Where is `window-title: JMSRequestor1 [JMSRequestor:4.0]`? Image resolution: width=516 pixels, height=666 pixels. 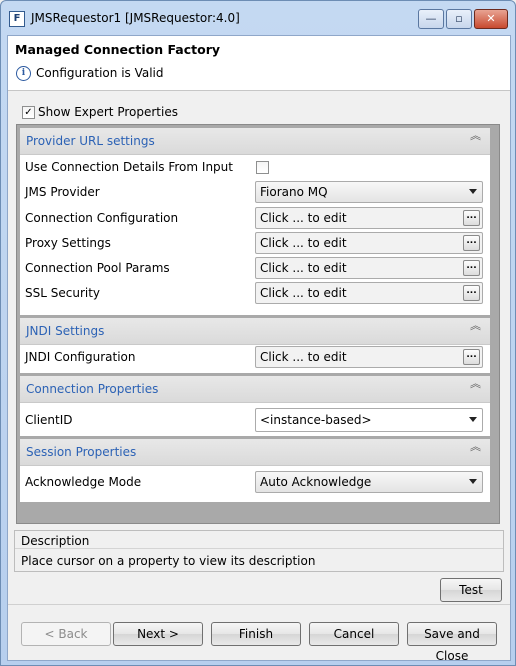 window-title: JMSRequestor1 [JMSRequestor:4.0] is located at coordinates (135, 18).